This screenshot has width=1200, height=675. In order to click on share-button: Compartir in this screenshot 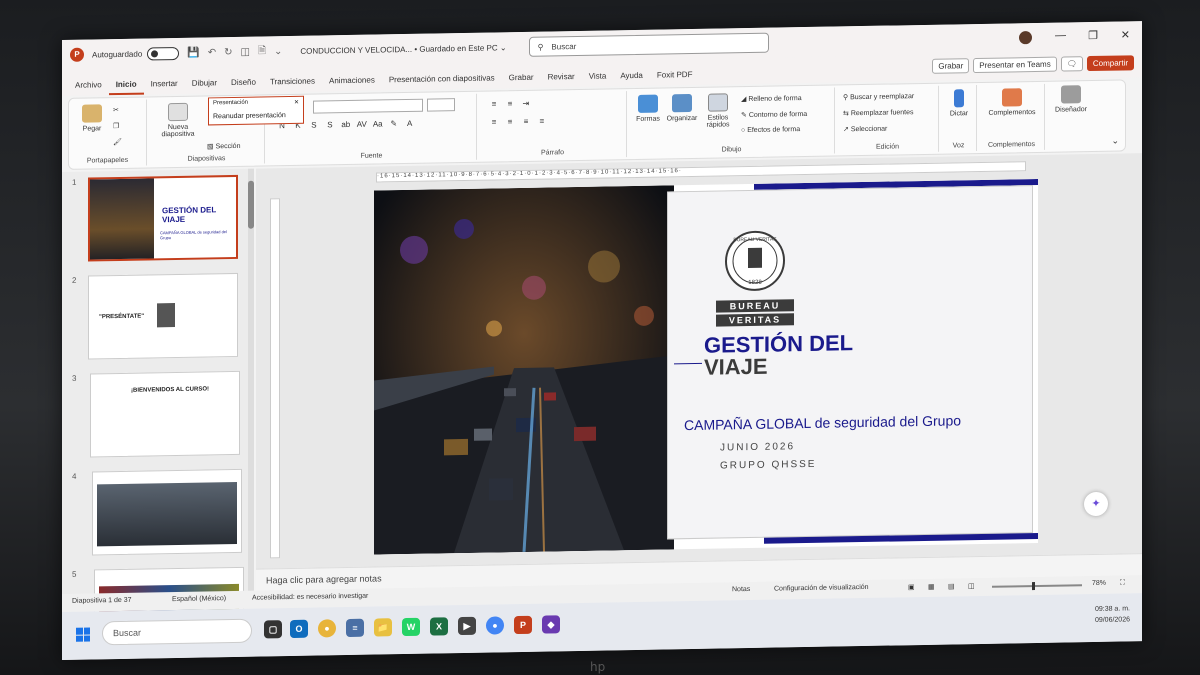, I will do `click(1110, 63)`.